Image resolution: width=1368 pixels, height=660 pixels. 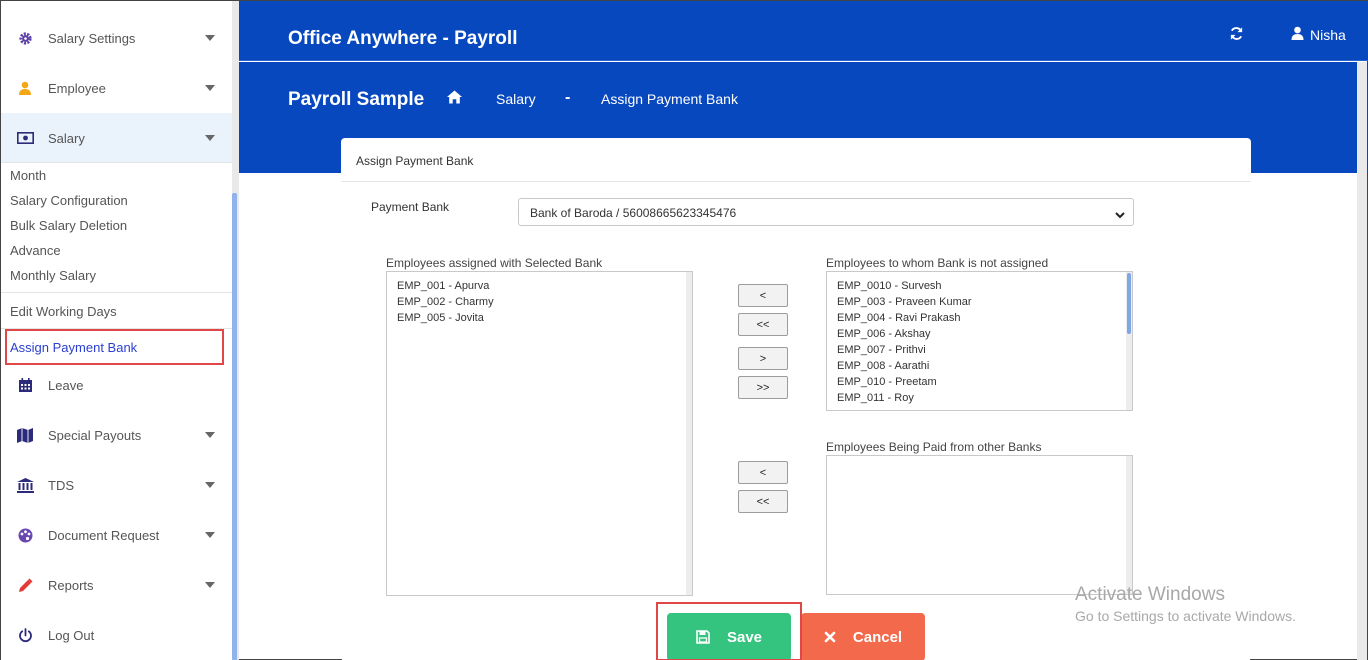 I want to click on list-item: EMP_004 - Ravi Prakash, so click(x=899, y=318).